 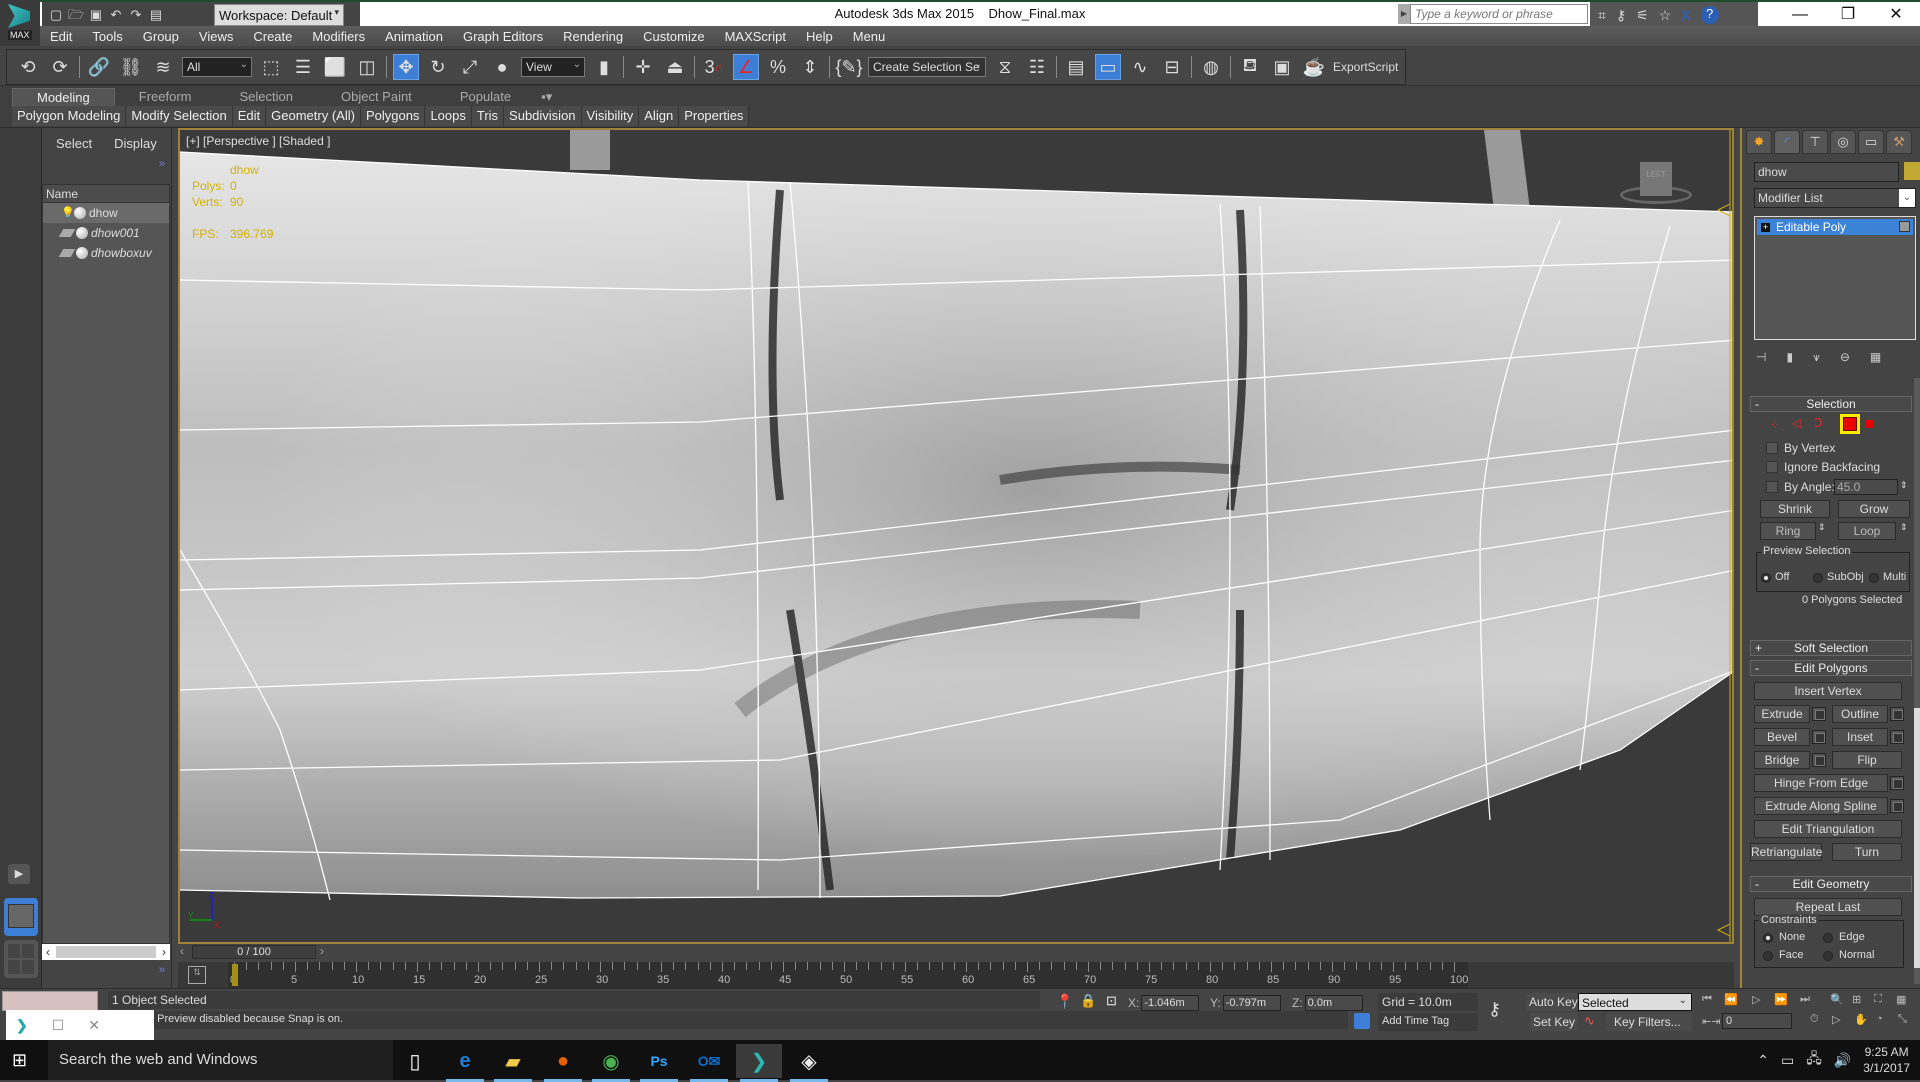 I want to click on object-name-field: dhow, so click(x=1826, y=172).